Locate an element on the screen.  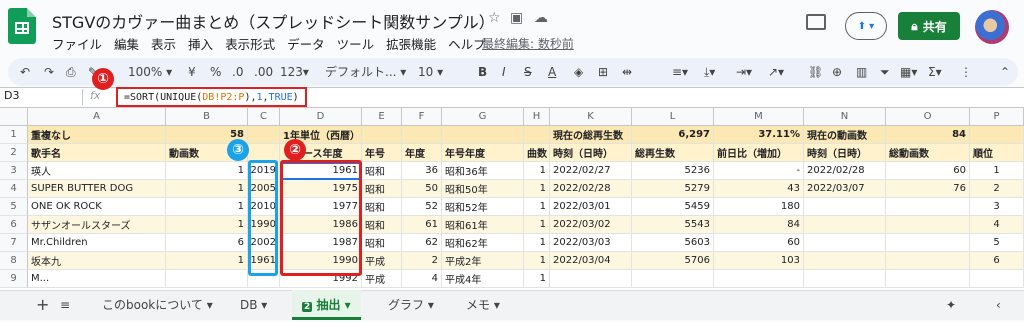
cell: 曲数 is located at coordinates (537, 153).